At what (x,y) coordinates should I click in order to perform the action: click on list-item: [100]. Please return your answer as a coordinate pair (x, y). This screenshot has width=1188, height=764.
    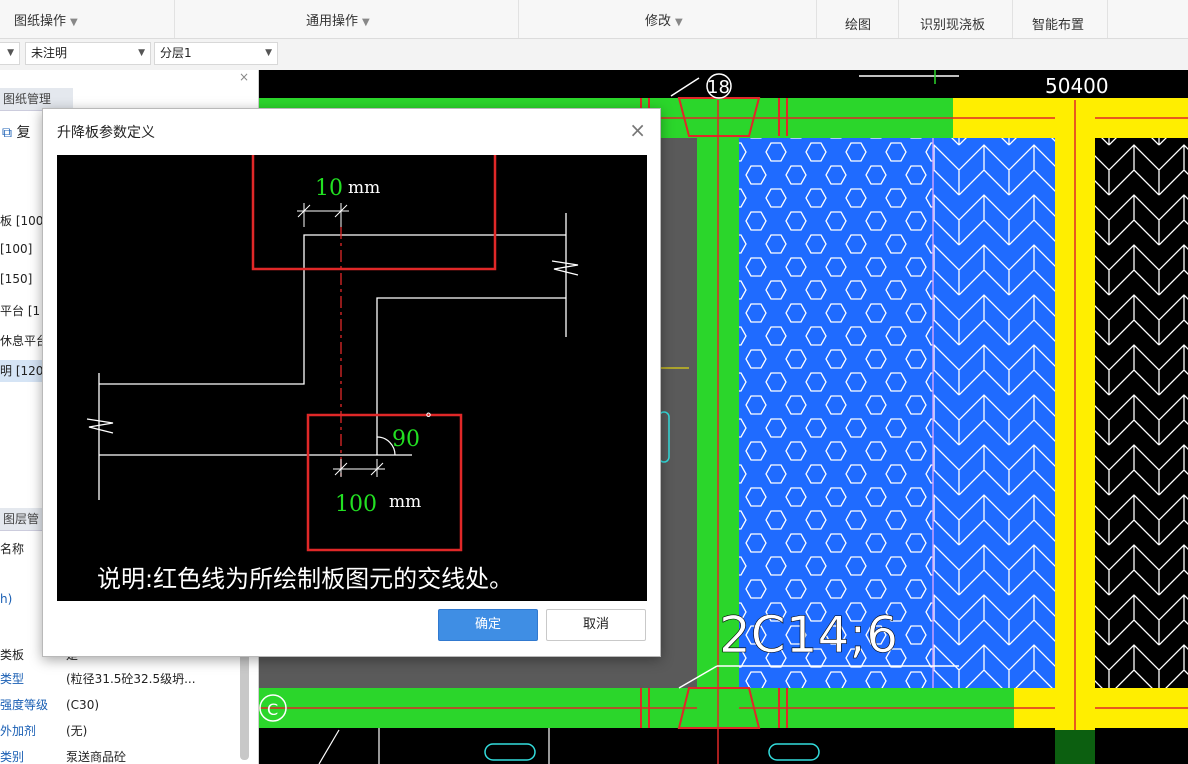
    Looking at the image, I should click on (16, 249).